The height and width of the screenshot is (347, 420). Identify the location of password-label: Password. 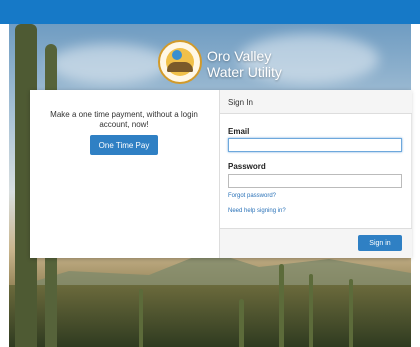
(247, 166).